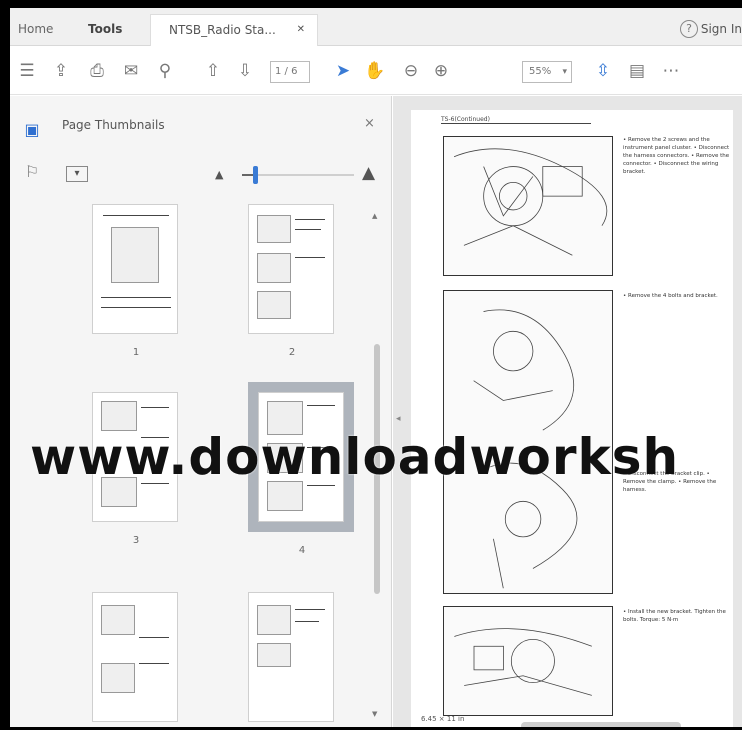  What do you see at coordinates (374, 216) in the screenshot?
I see `scroll-up-icon: ▲` at bounding box center [374, 216].